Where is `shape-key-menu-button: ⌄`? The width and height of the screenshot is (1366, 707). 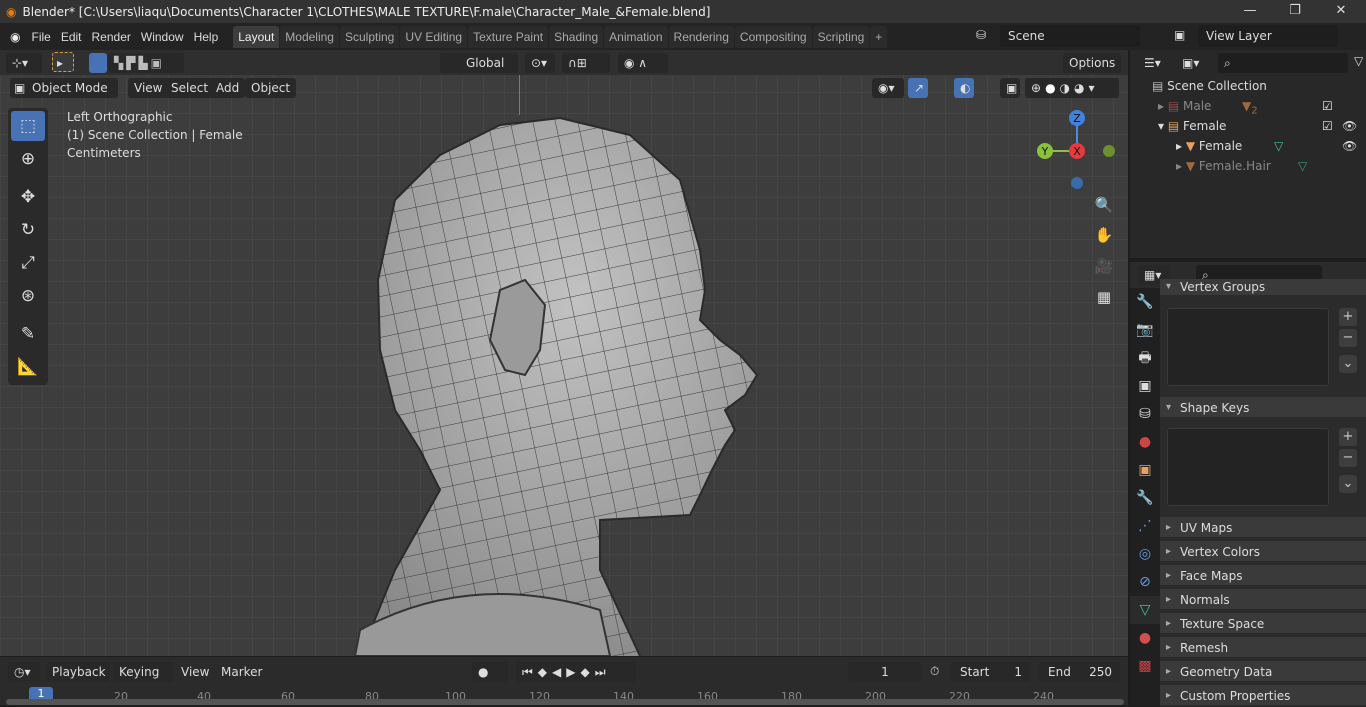
shape-key-menu-button: ⌄ is located at coordinates (1348, 484).